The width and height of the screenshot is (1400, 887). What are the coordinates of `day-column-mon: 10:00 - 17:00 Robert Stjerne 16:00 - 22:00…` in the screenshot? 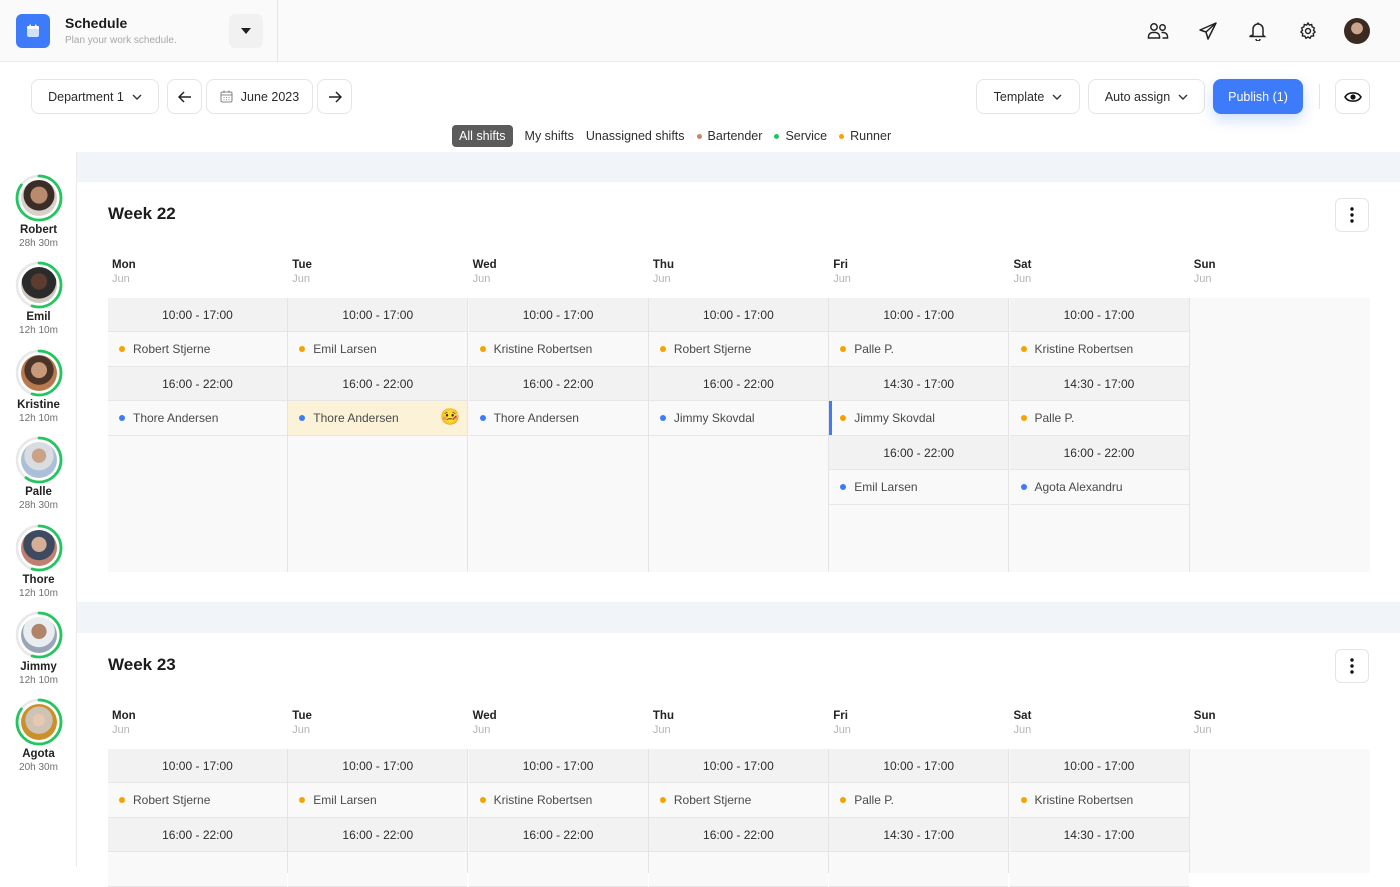 It's located at (198, 435).